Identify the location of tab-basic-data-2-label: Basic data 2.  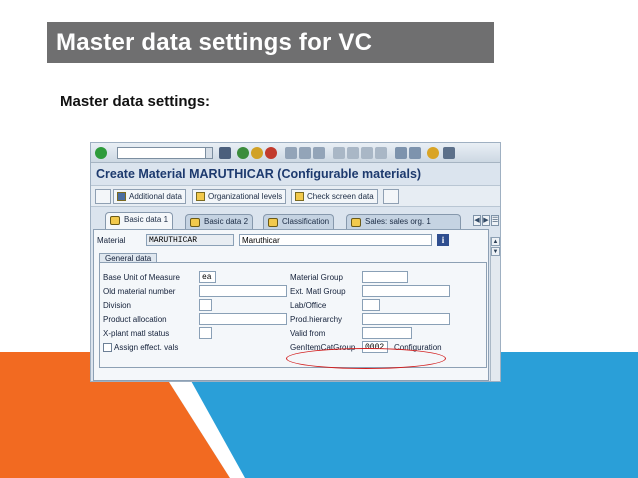
(226, 221).